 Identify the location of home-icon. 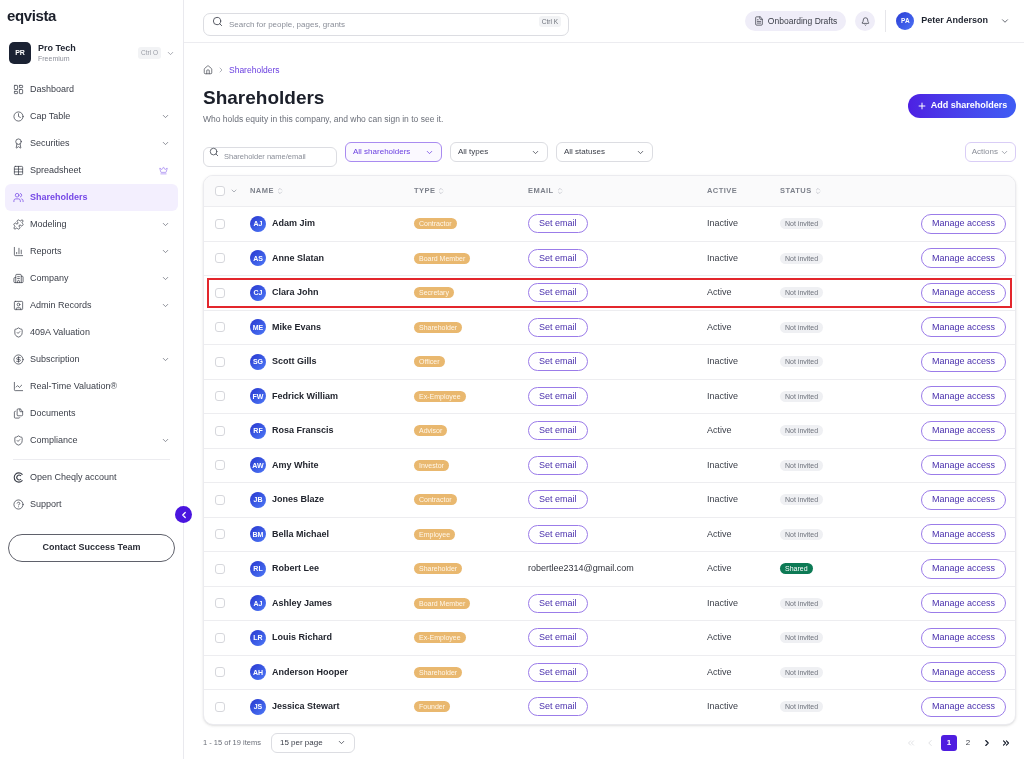
(208, 70).